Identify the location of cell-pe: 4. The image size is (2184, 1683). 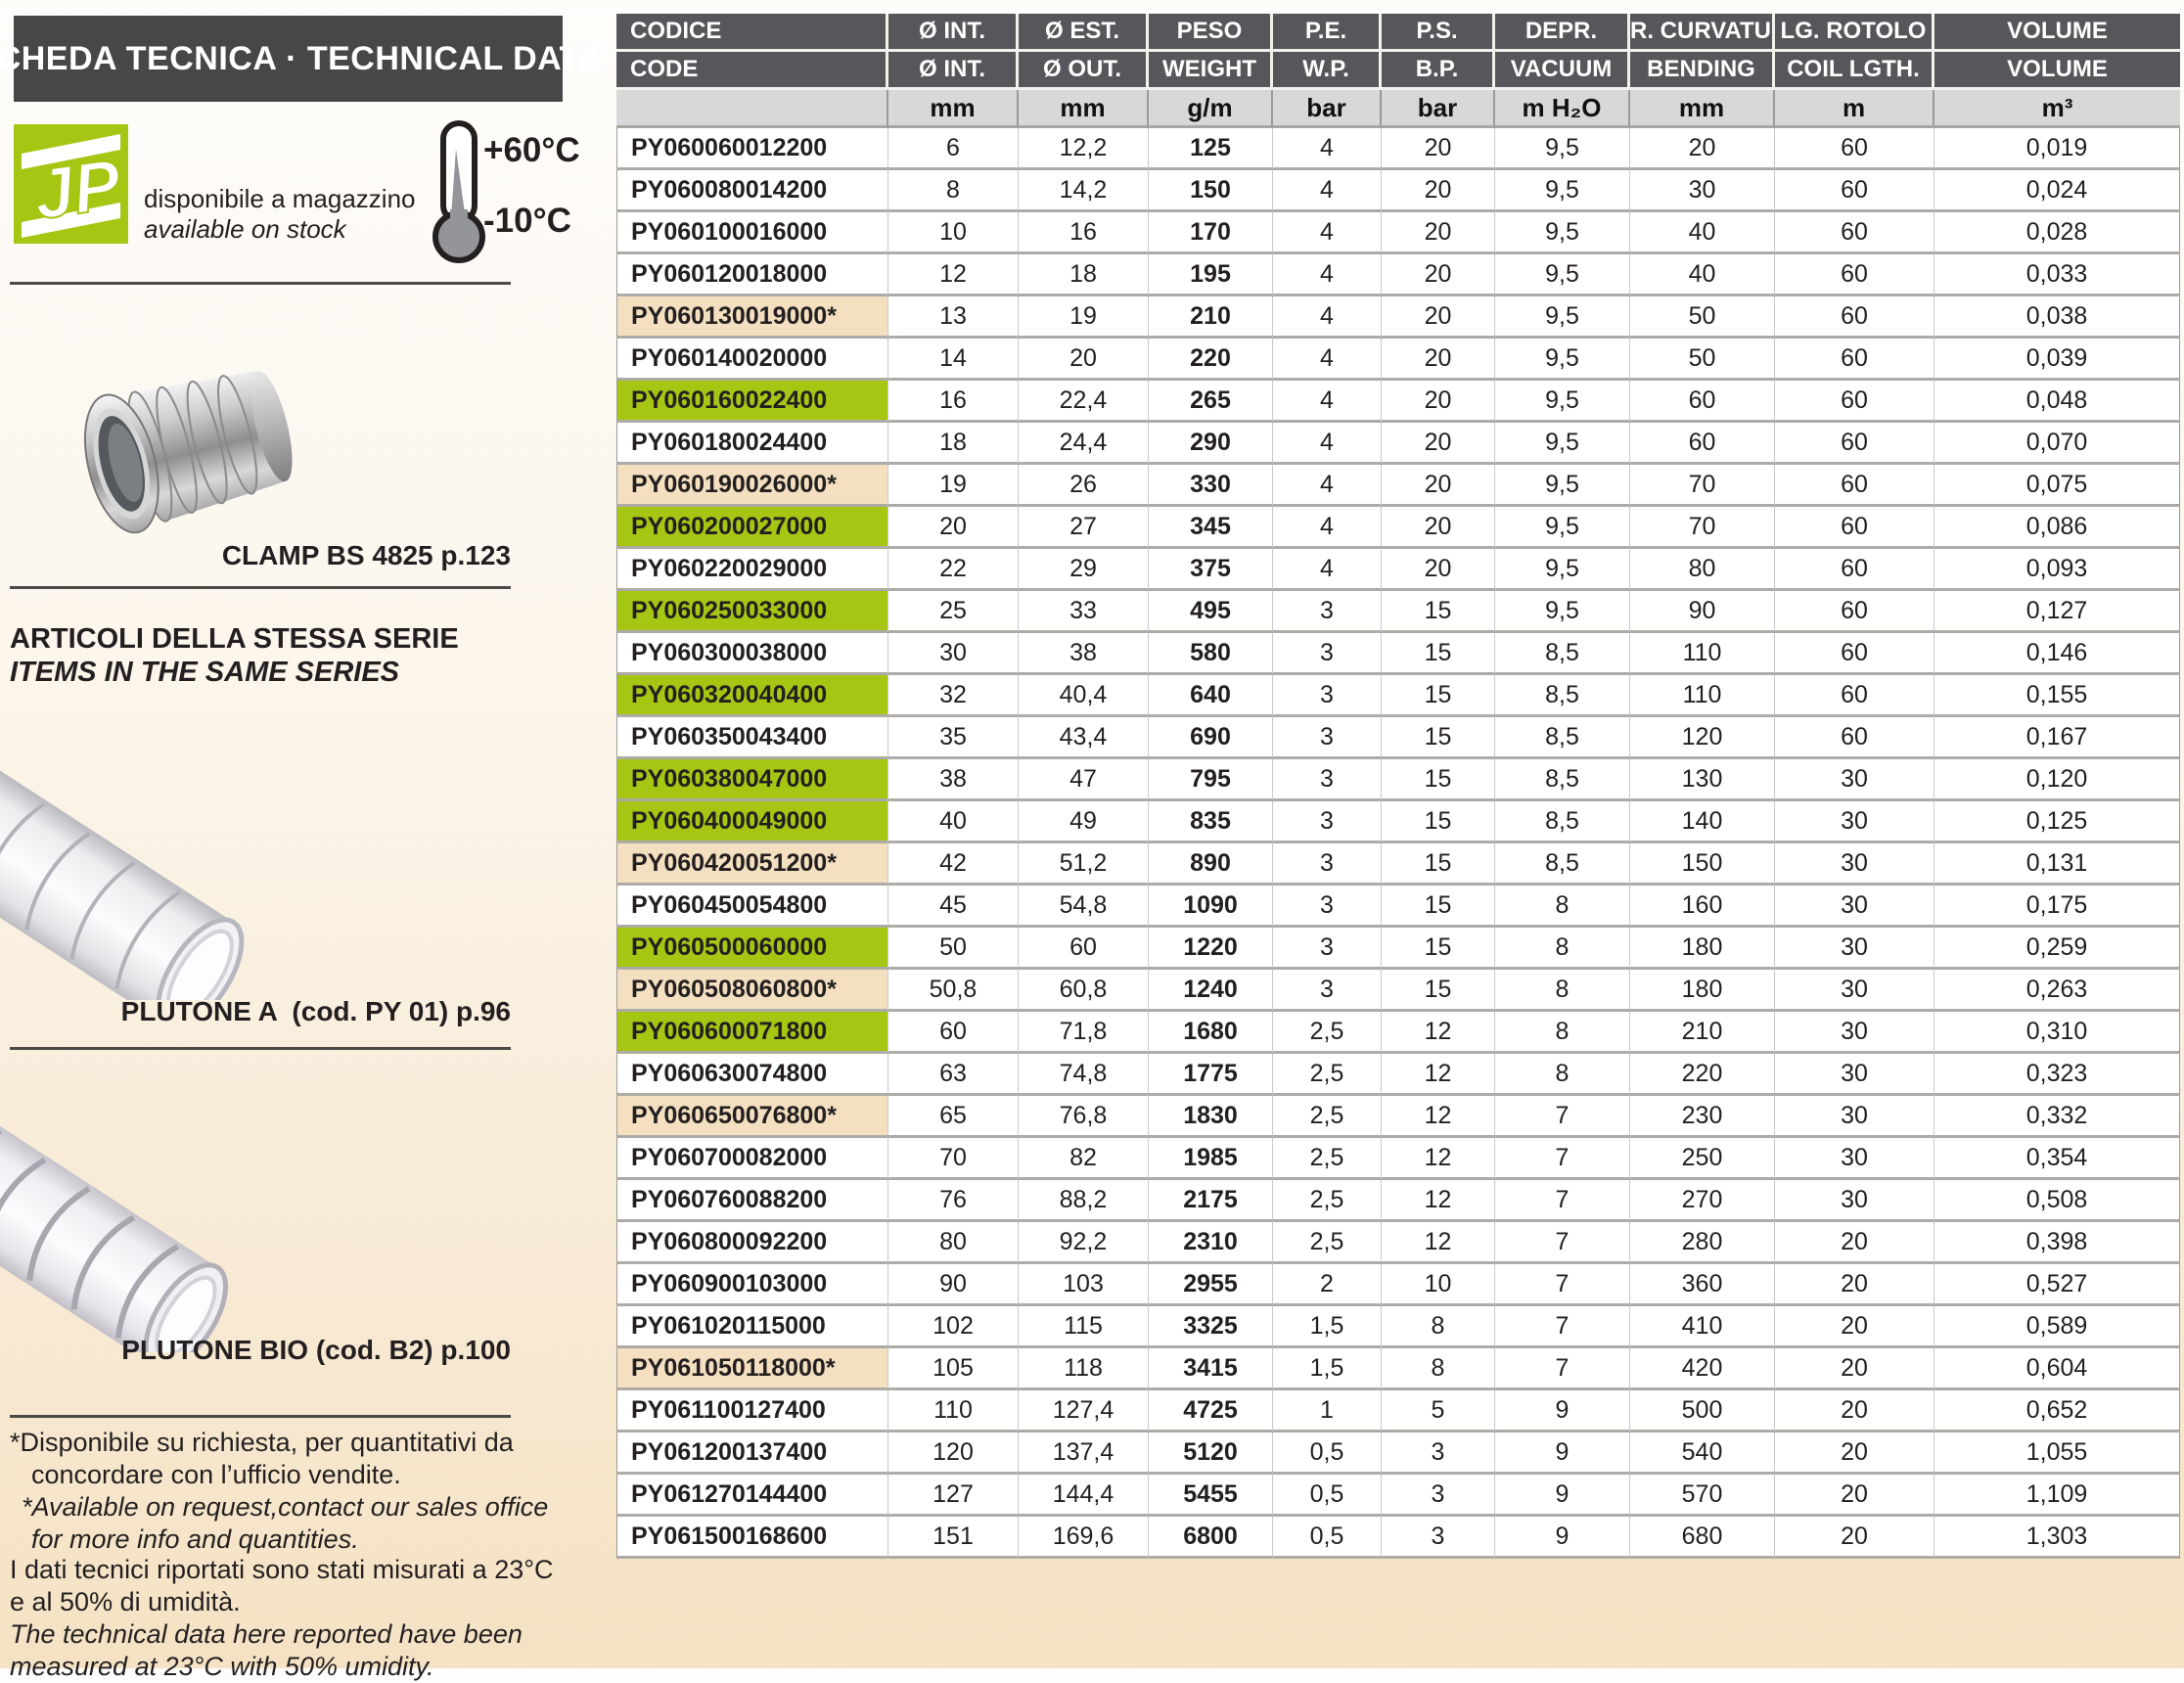
(1327, 570).